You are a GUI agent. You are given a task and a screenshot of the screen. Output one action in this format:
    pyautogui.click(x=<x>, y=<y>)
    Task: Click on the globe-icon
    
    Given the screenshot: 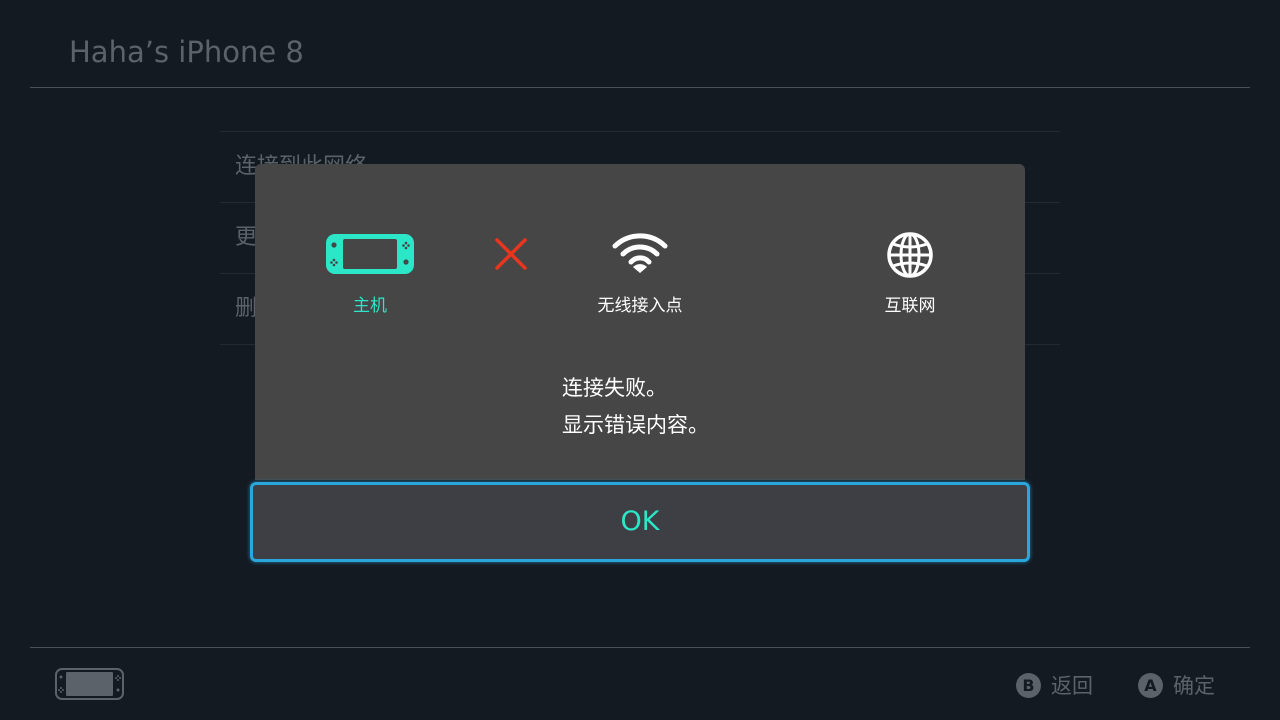 What is the action you would take?
    pyautogui.click(x=910, y=255)
    